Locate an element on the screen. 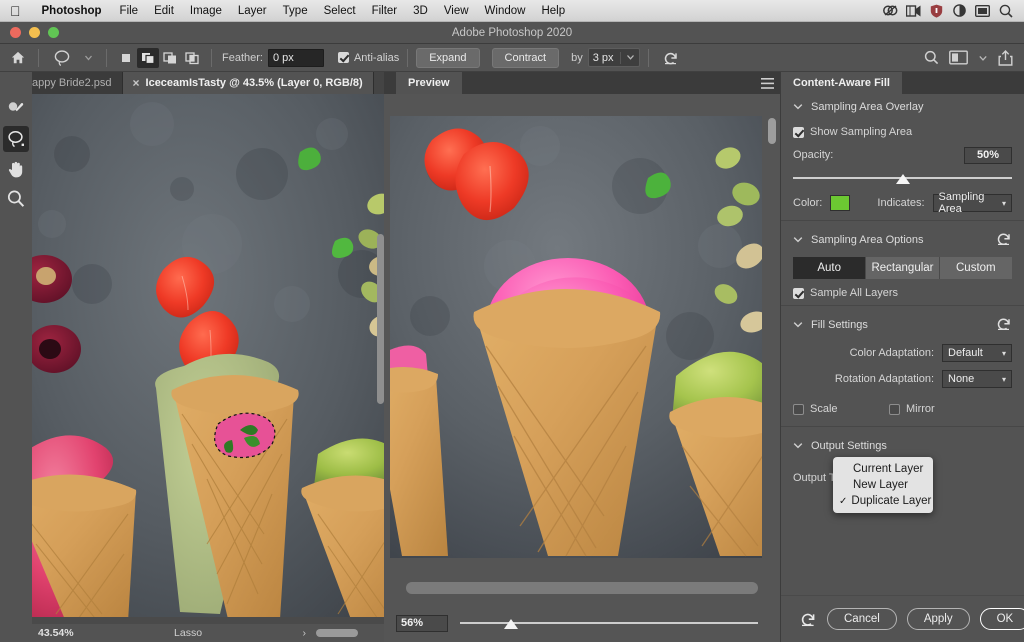 Image resolution: width=1024 pixels, height=642 pixels. lasso-tool is located at coordinates (16, 139).